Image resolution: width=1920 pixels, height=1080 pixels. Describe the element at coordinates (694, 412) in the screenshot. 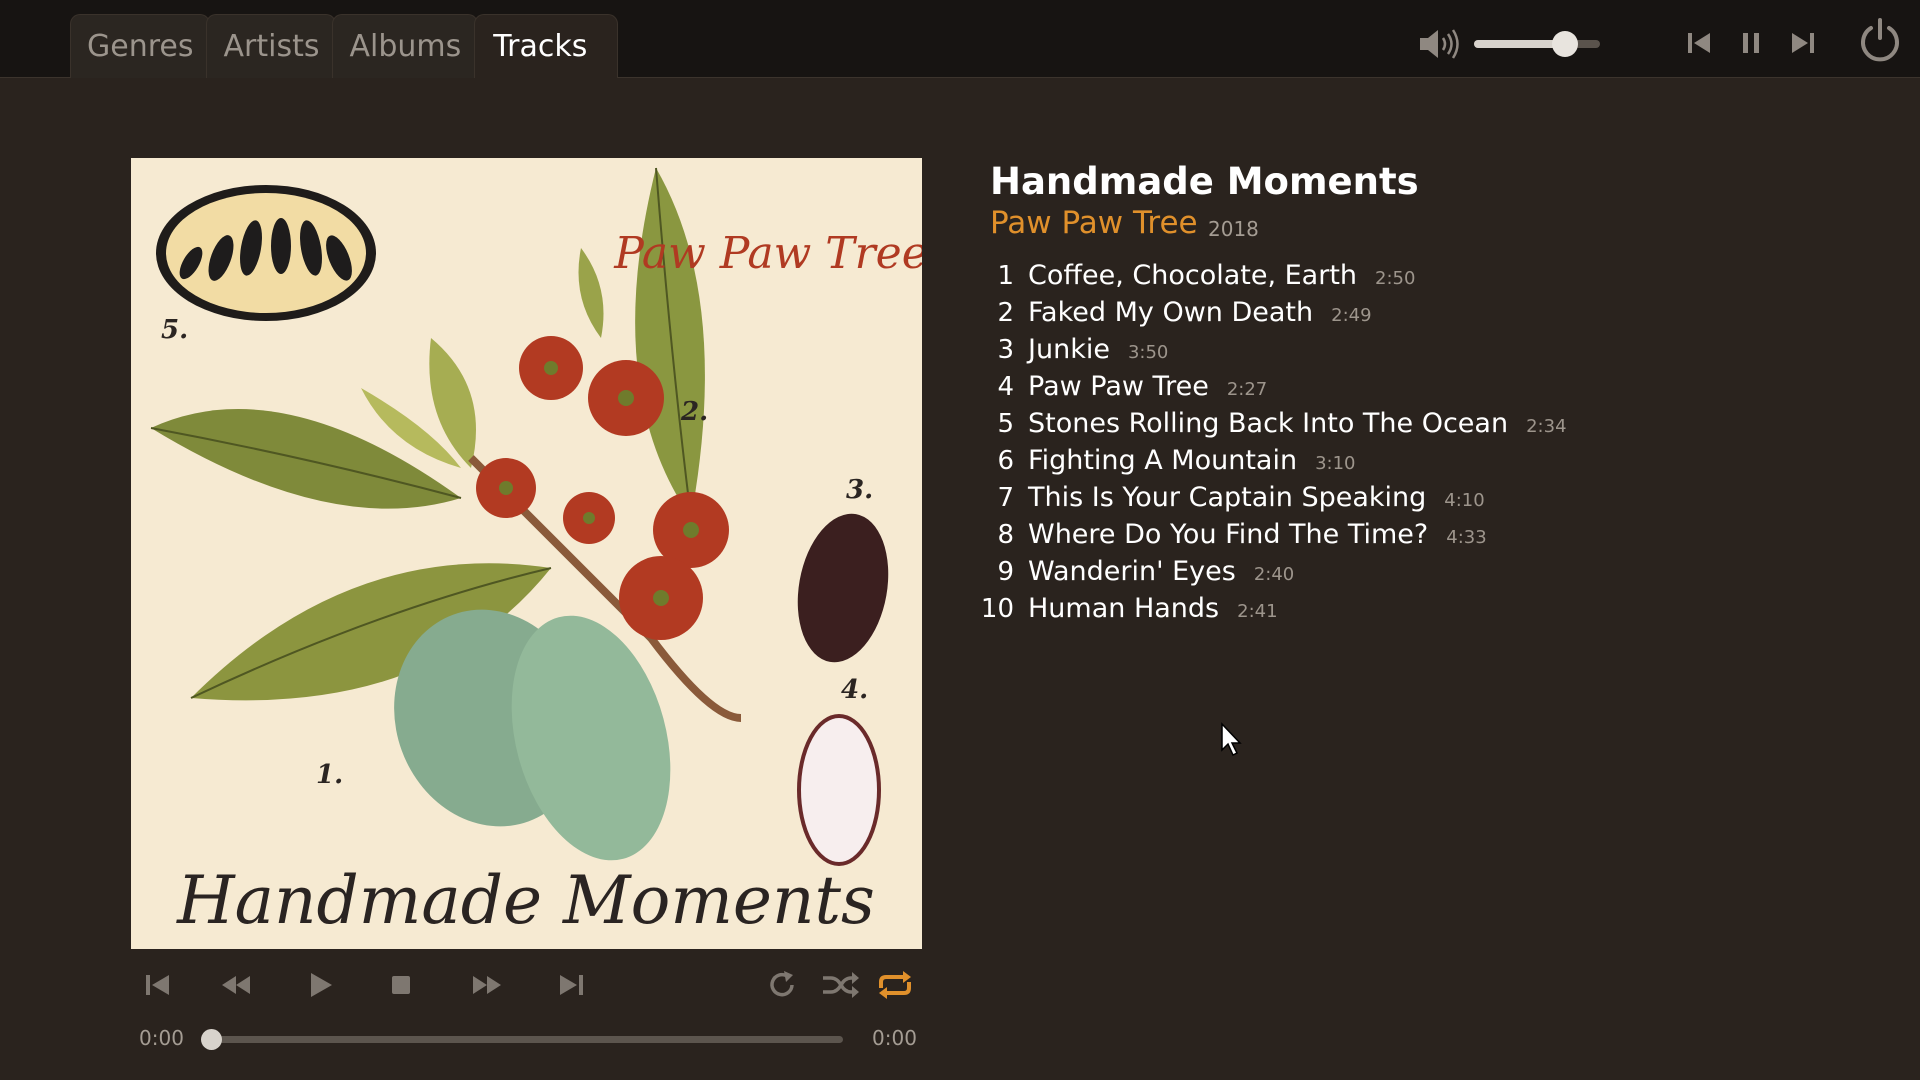

I see `art-label-2: 2.` at that location.